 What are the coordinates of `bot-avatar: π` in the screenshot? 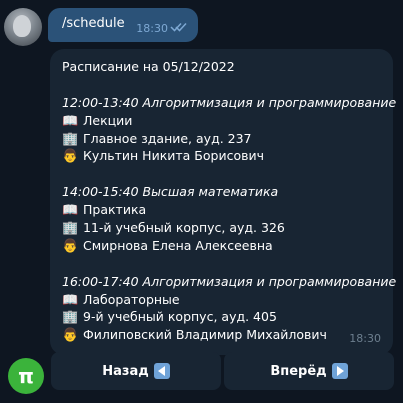 It's located at (26, 376).